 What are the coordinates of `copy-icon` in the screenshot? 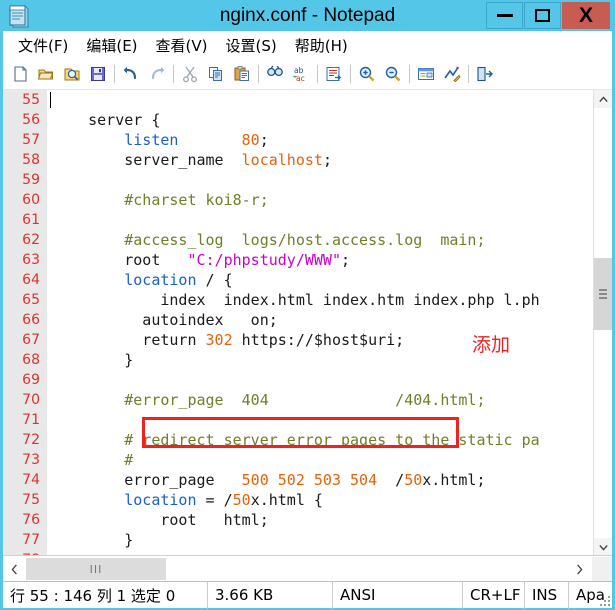 It's located at (216, 74).